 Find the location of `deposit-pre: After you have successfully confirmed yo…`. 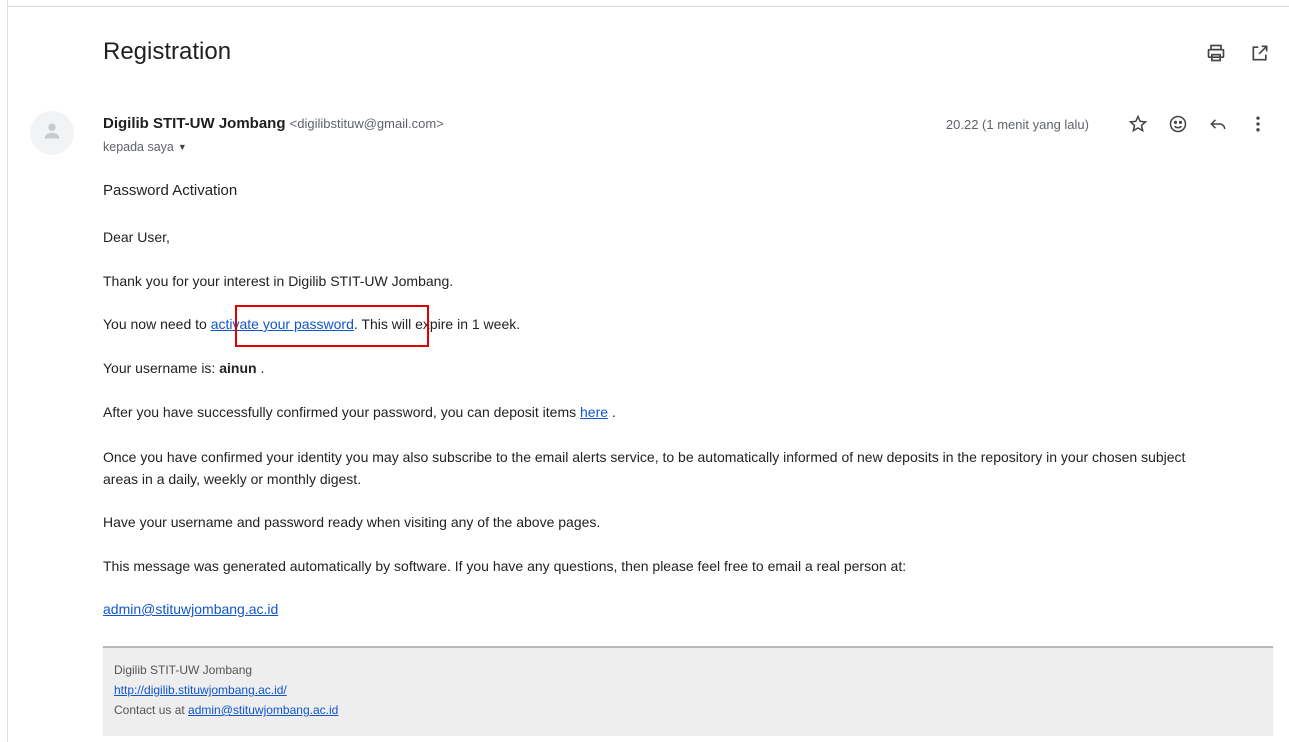

deposit-pre: After you have successfully confirmed yo… is located at coordinates (341, 412).